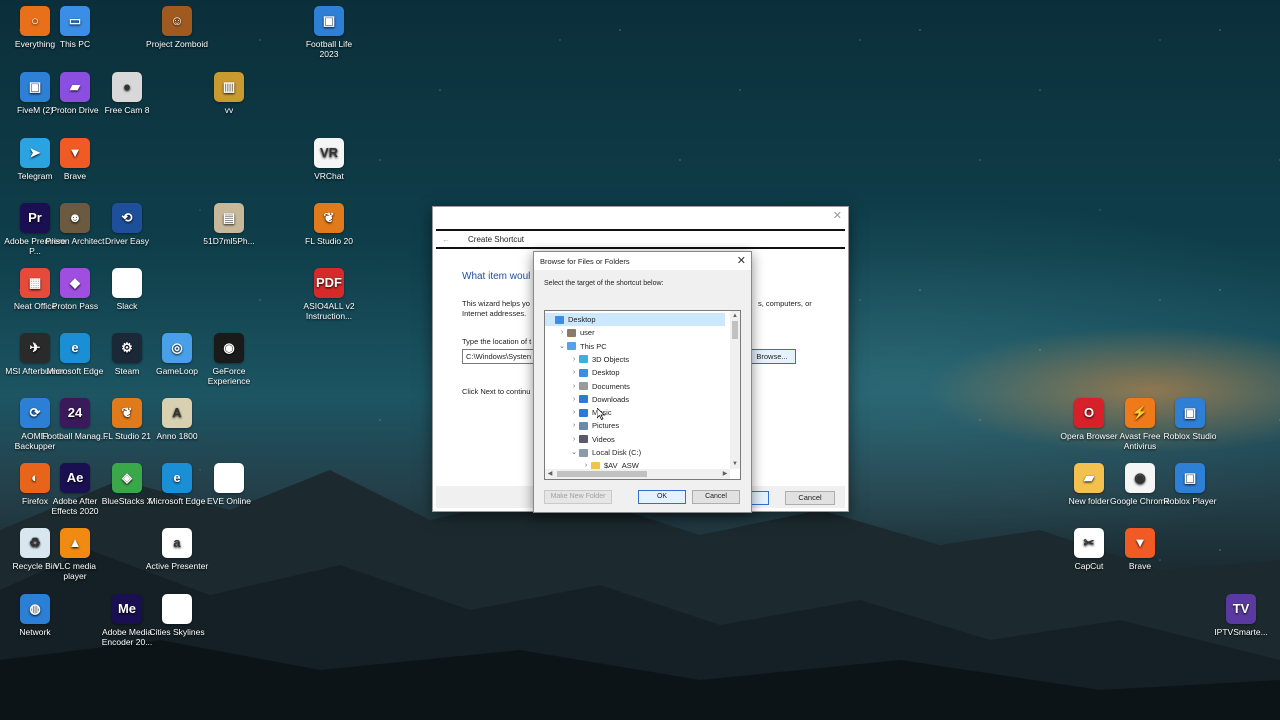 This screenshot has width=1280, height=720. I want to click on scroll-up-icon: ▲, so click(735, 316).